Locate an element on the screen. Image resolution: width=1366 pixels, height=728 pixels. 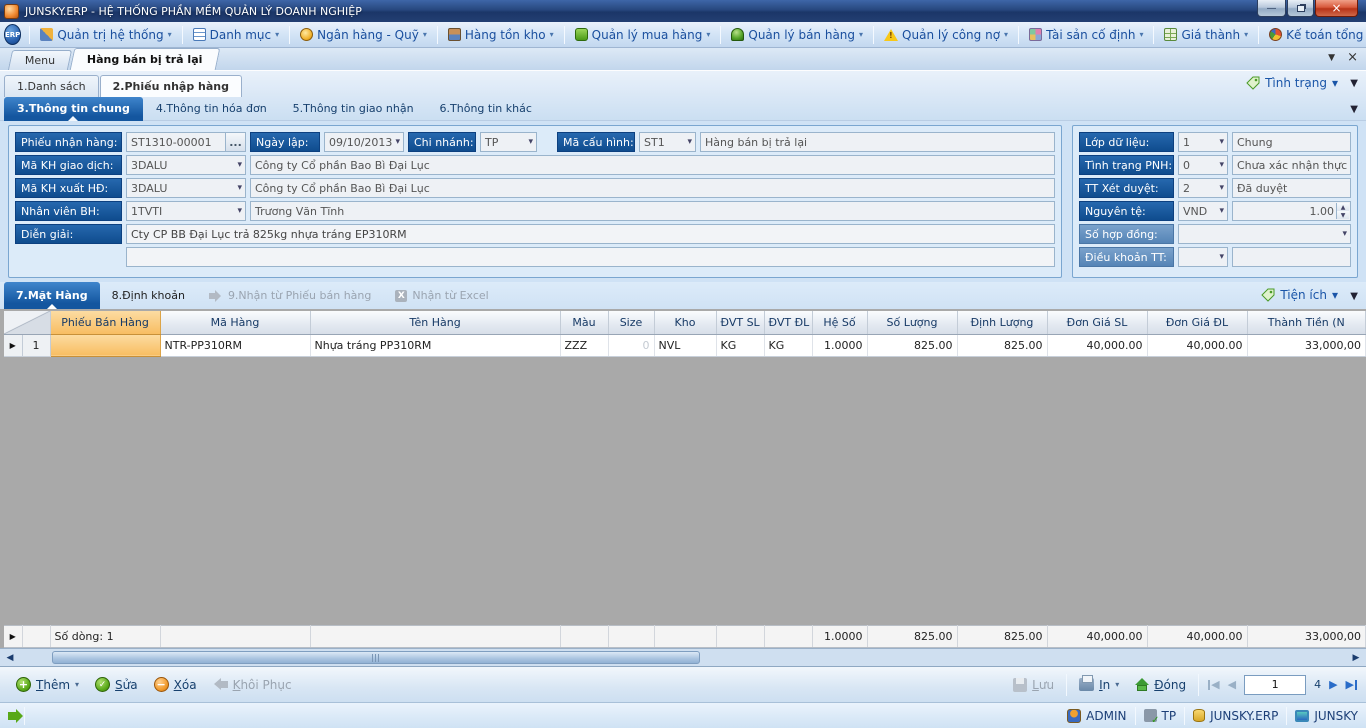
scroll-right-icon: ▶ is located at coordinates (1356, 658).